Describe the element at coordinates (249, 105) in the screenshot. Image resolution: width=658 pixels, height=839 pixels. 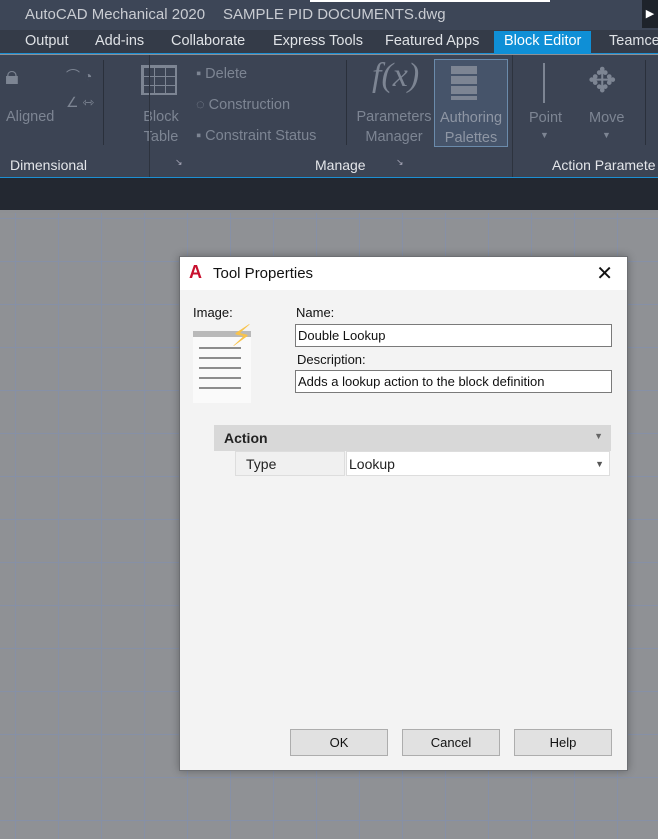
I see `construction-label: Construction` at that location.